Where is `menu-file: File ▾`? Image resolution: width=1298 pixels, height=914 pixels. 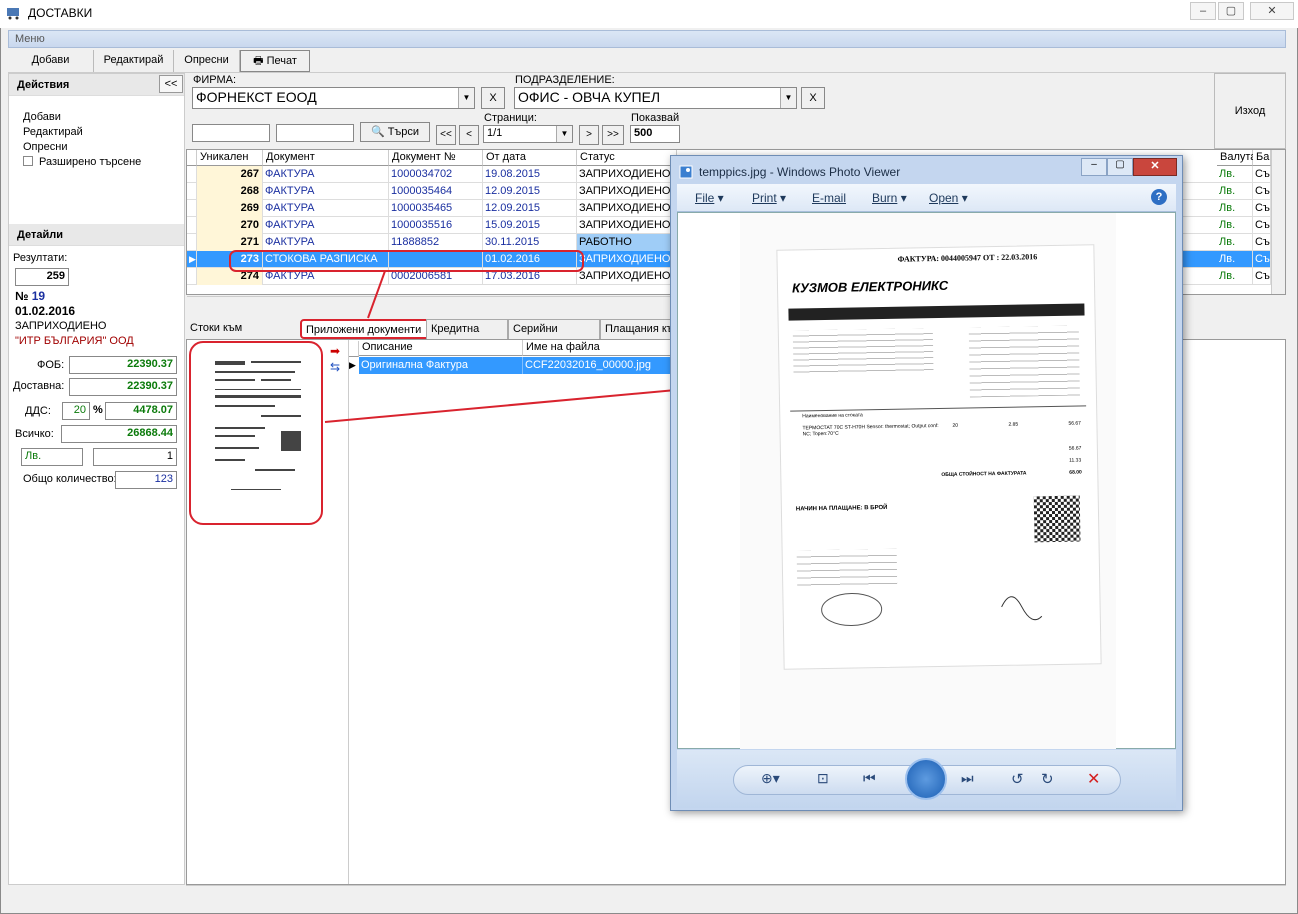
menu-file: File ▾ is located at coordinates (709, 198).